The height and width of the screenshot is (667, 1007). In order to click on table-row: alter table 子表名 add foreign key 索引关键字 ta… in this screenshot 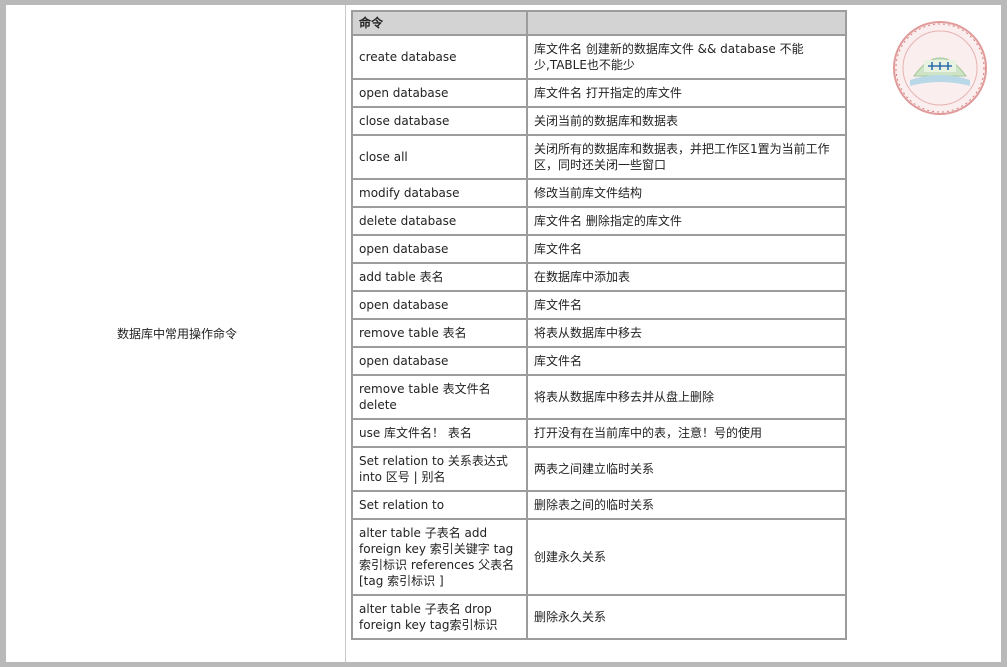, I will do `click(599, 557)`.